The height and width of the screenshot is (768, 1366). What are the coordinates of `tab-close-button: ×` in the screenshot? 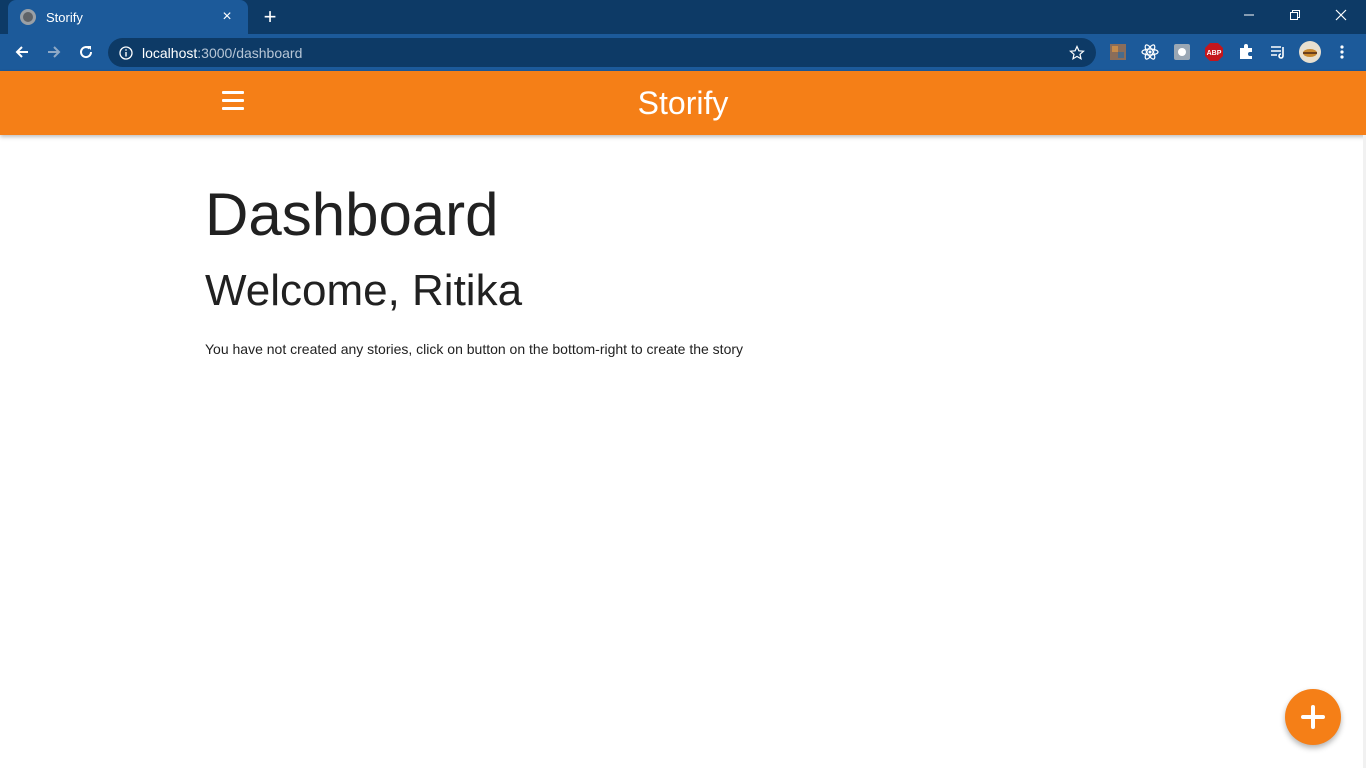 It's located at (227, 17).